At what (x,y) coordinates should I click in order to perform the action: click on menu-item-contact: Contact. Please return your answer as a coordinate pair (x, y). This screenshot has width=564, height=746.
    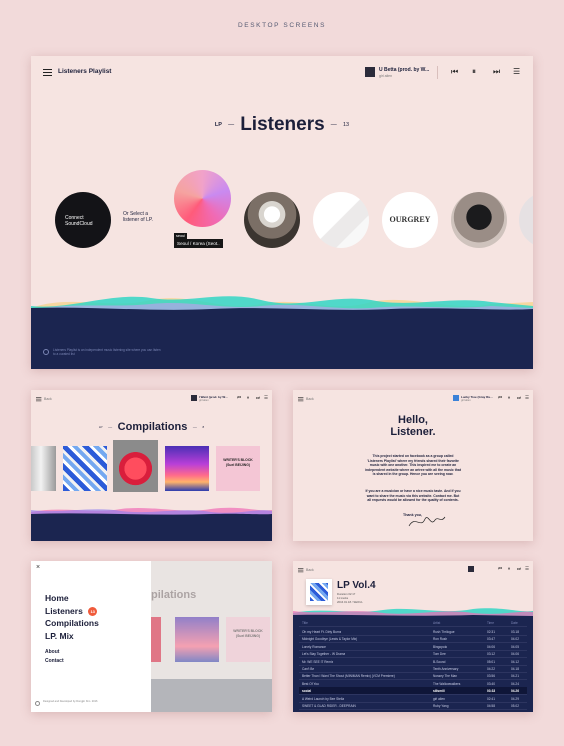
    Looking at the image, I should click on (72, 661).